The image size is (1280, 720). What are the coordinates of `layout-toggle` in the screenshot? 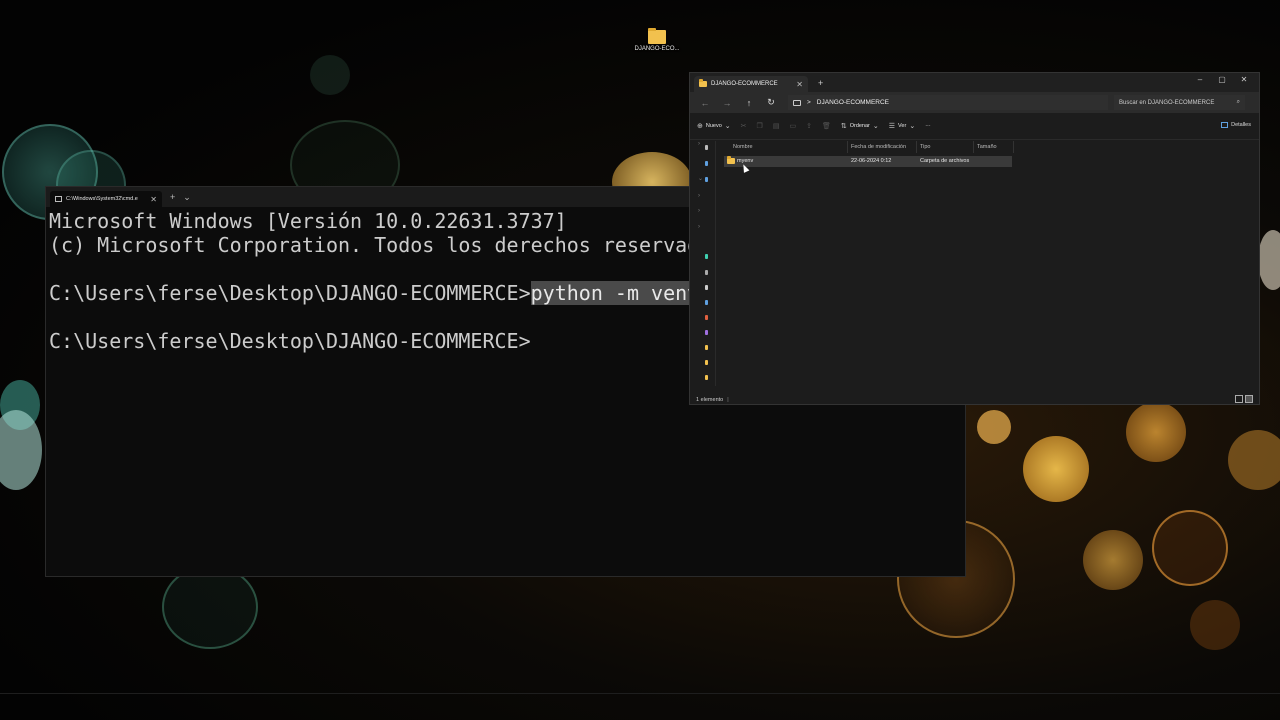 It's located at (1244, 399).